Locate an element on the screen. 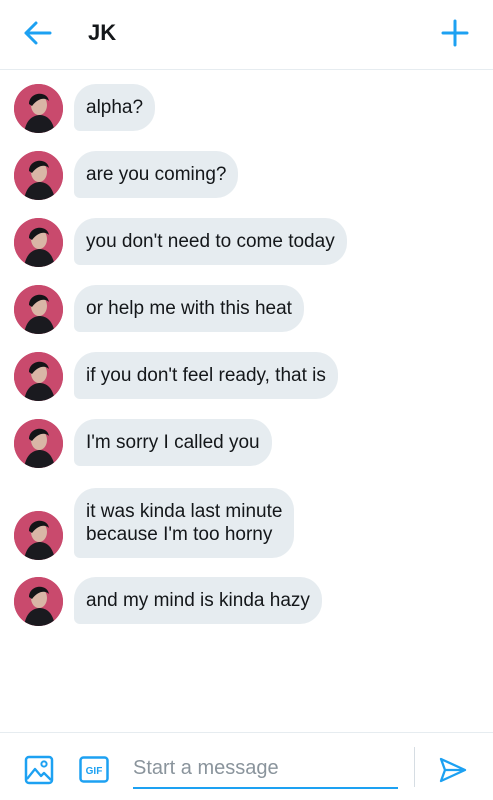 This screenshot has width=493, height=800. back-button is located at coordinates (39, 33).